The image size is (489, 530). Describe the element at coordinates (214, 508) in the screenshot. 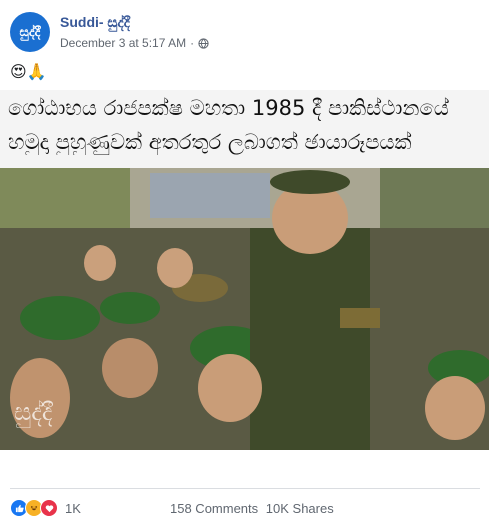

I see `comments-count-link: 158 Comments` at that location.